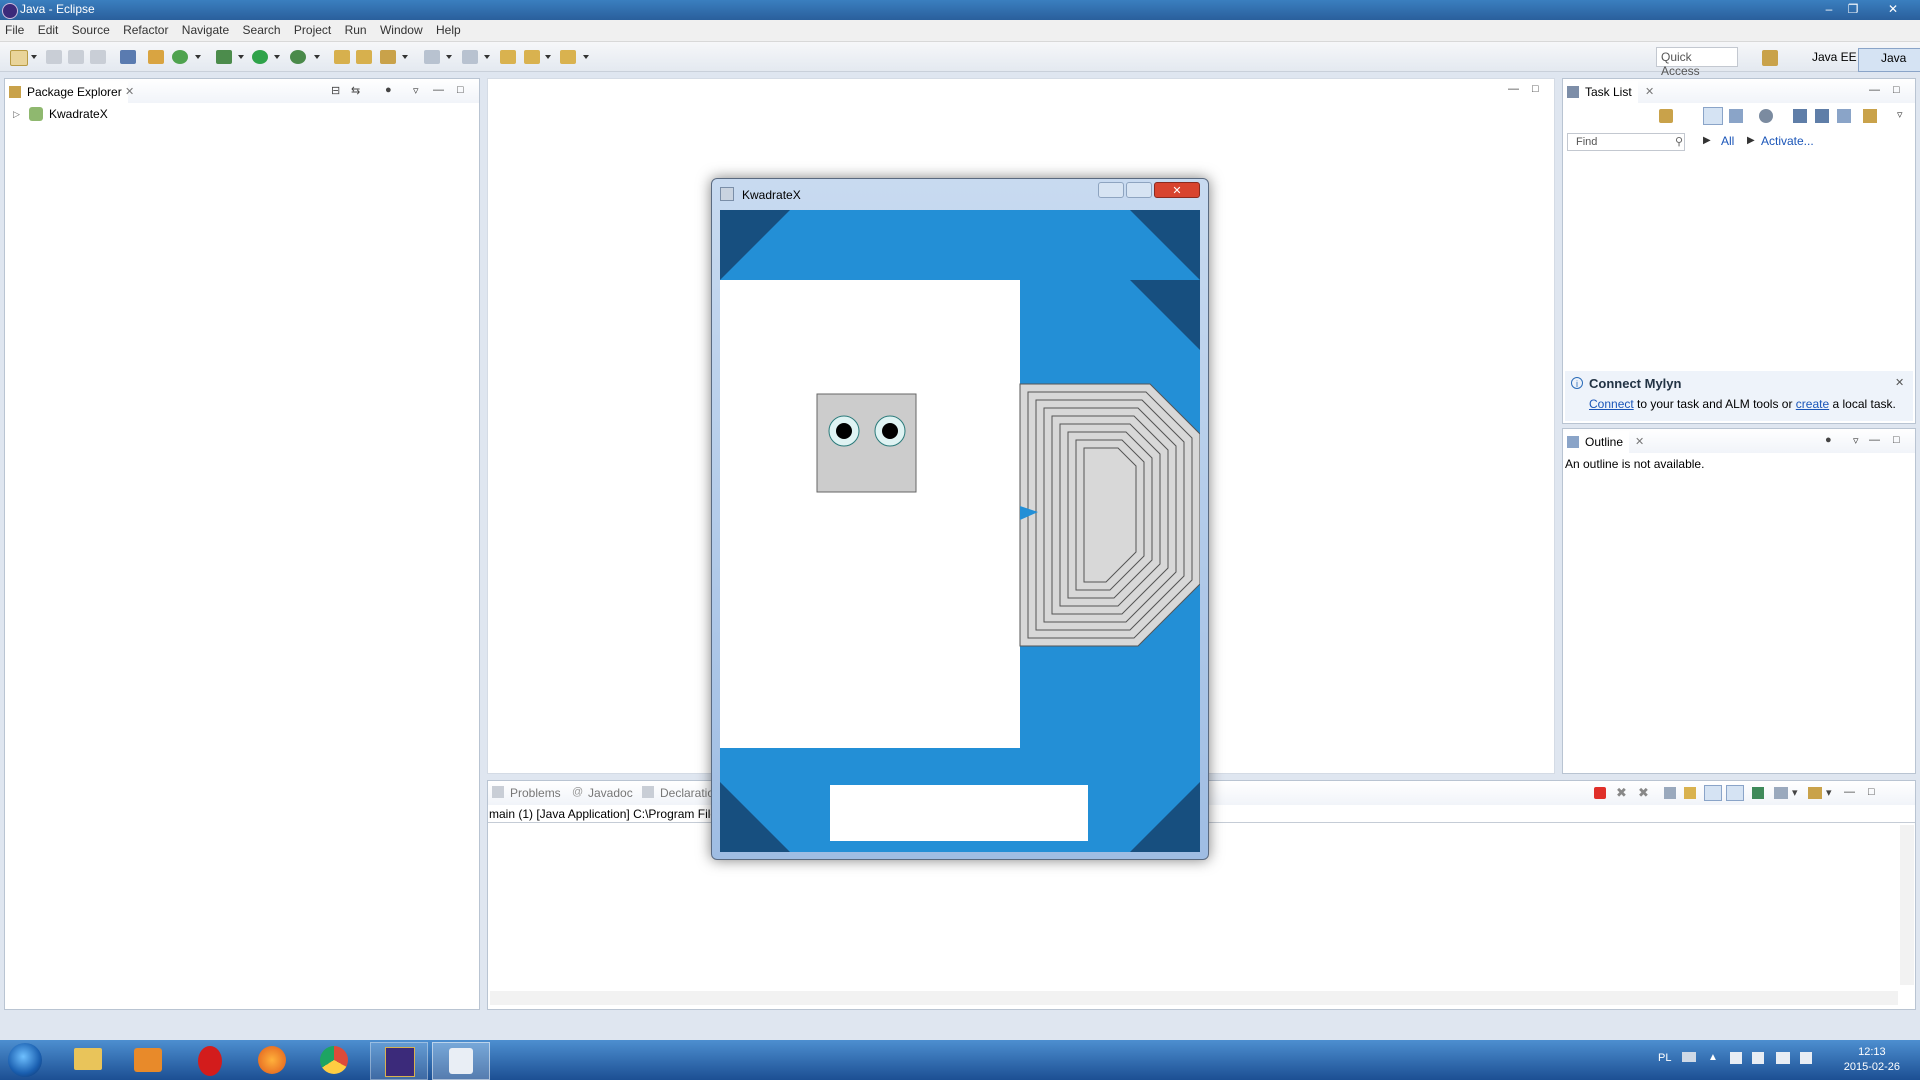  I want to click on open-console-icon, so click(1815, 793).